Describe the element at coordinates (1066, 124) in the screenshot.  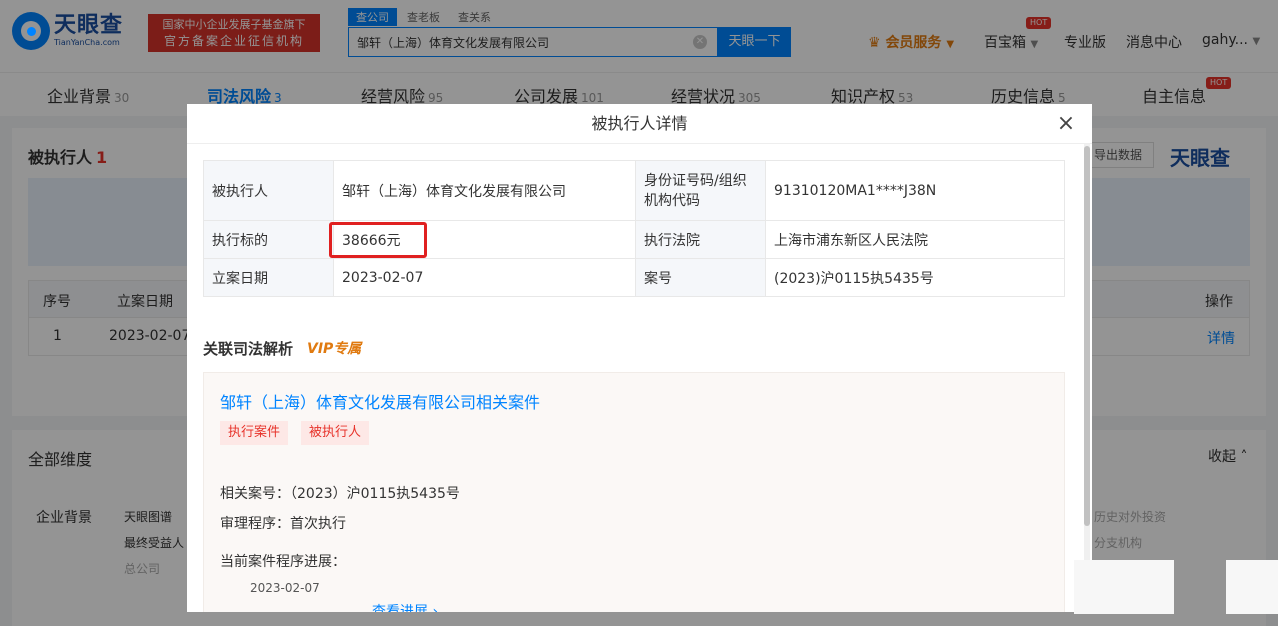
I see `close-icon: ×` at that location.